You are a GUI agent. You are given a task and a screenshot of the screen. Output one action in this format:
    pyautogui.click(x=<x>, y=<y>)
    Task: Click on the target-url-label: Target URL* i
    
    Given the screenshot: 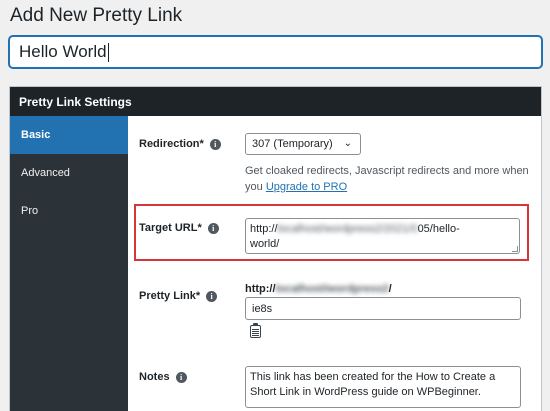 What is the action you would take?
    pyautogui.click(x=179, y=228)
    